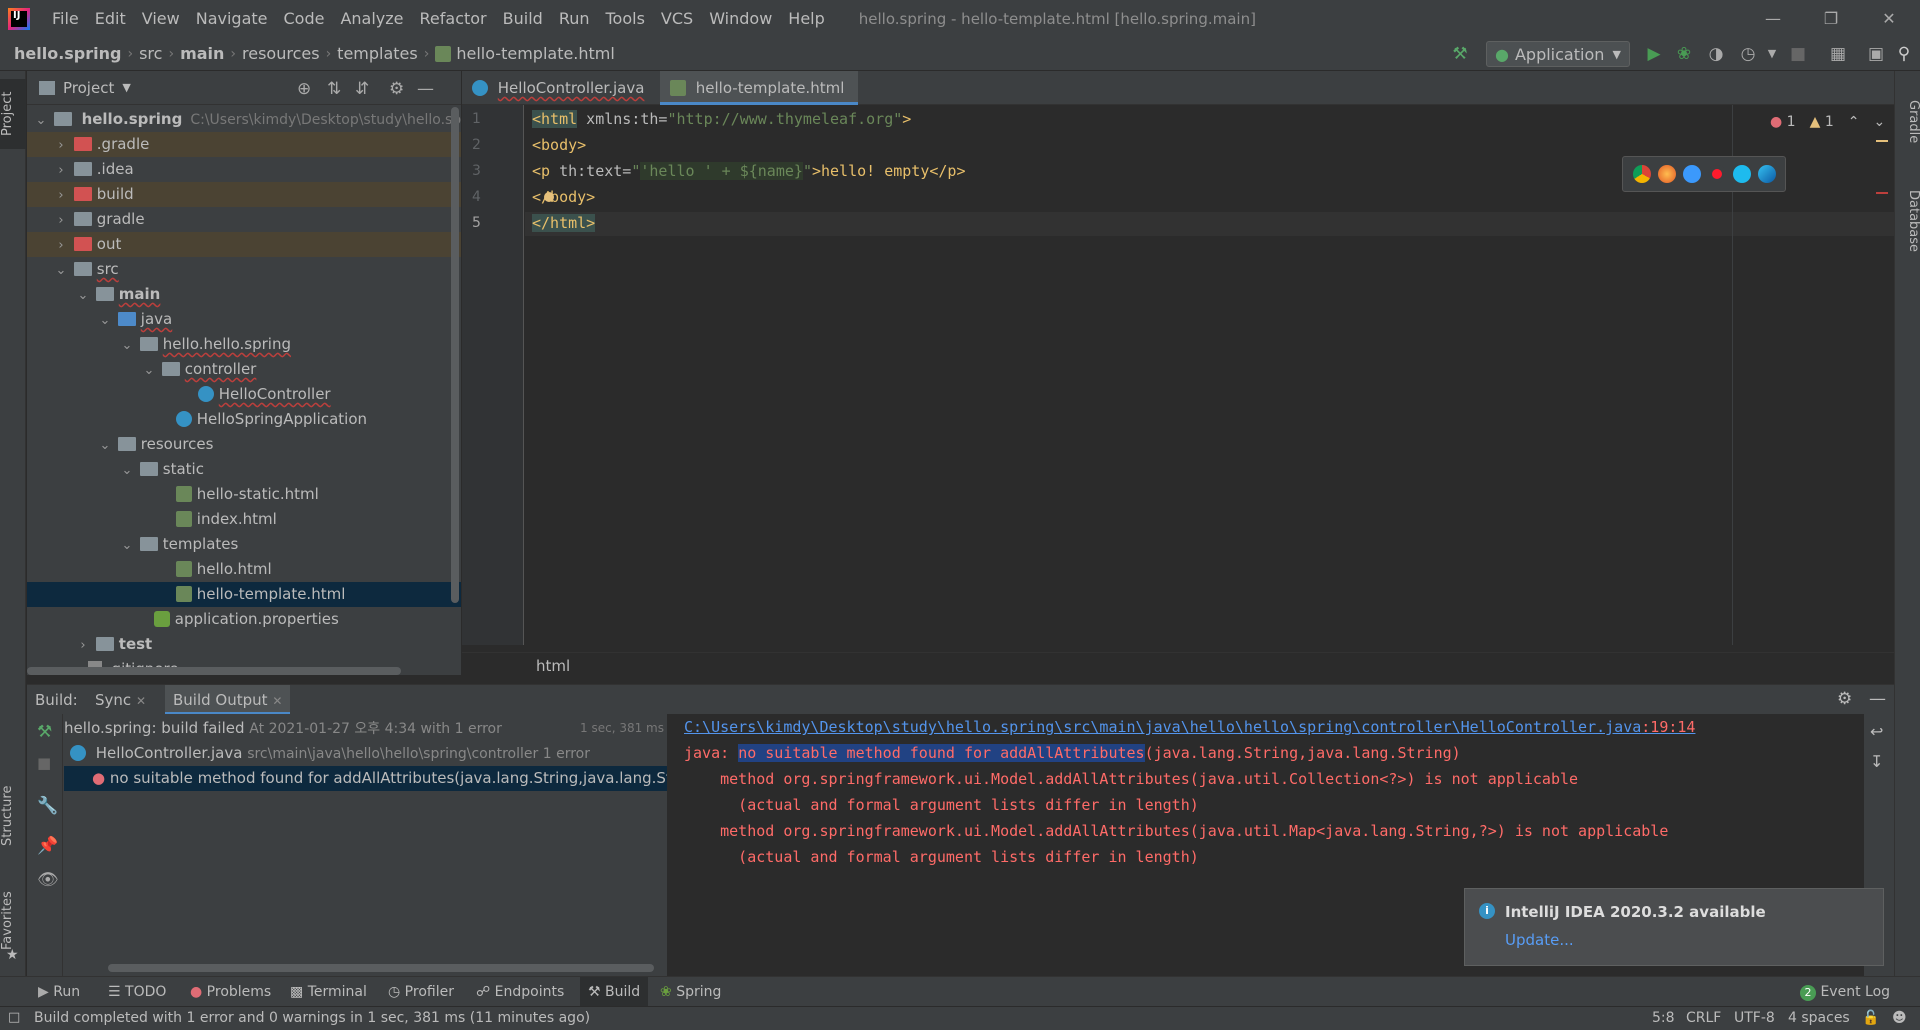 This screenshot has height=1030, width=1920. What do you see at coordinates (1798, 54) in the screenshot?
I see `stop-icon: ■` at bounding box center [1798, 54].